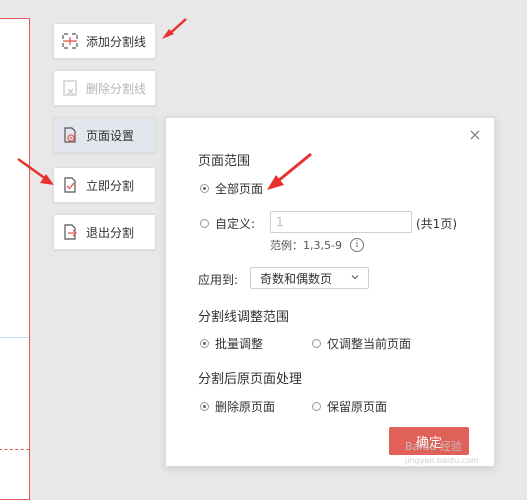 The height and width of the screenshot is (500, 527). I want to click on add-line-icon, so click(70, 41).